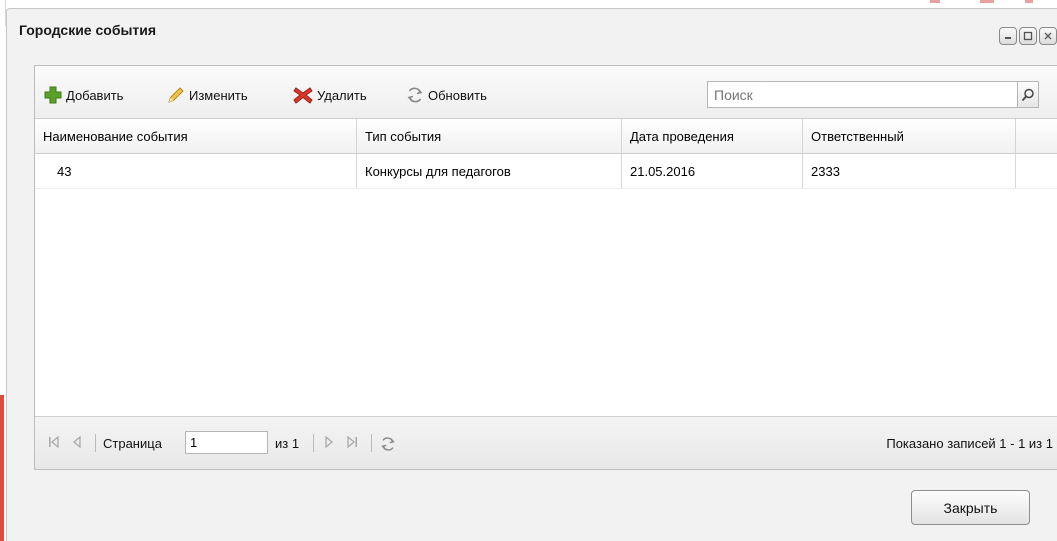 Image resolution: width=1057 pixels, height=541 pixels. Describe the element at coordinates (1036, 136) in the screenshot. I see `column-header-filler` at that location.